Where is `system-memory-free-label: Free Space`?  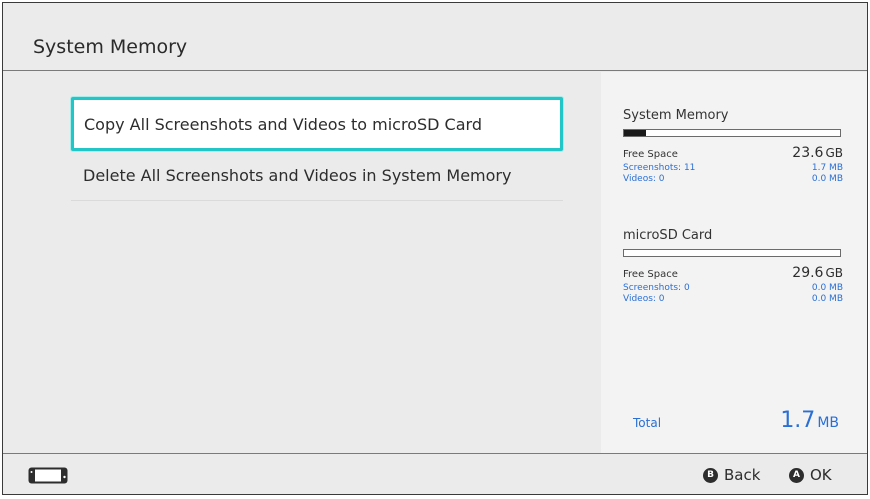 system-memory-free-label: Free Space is located at coordinates (650, 154).